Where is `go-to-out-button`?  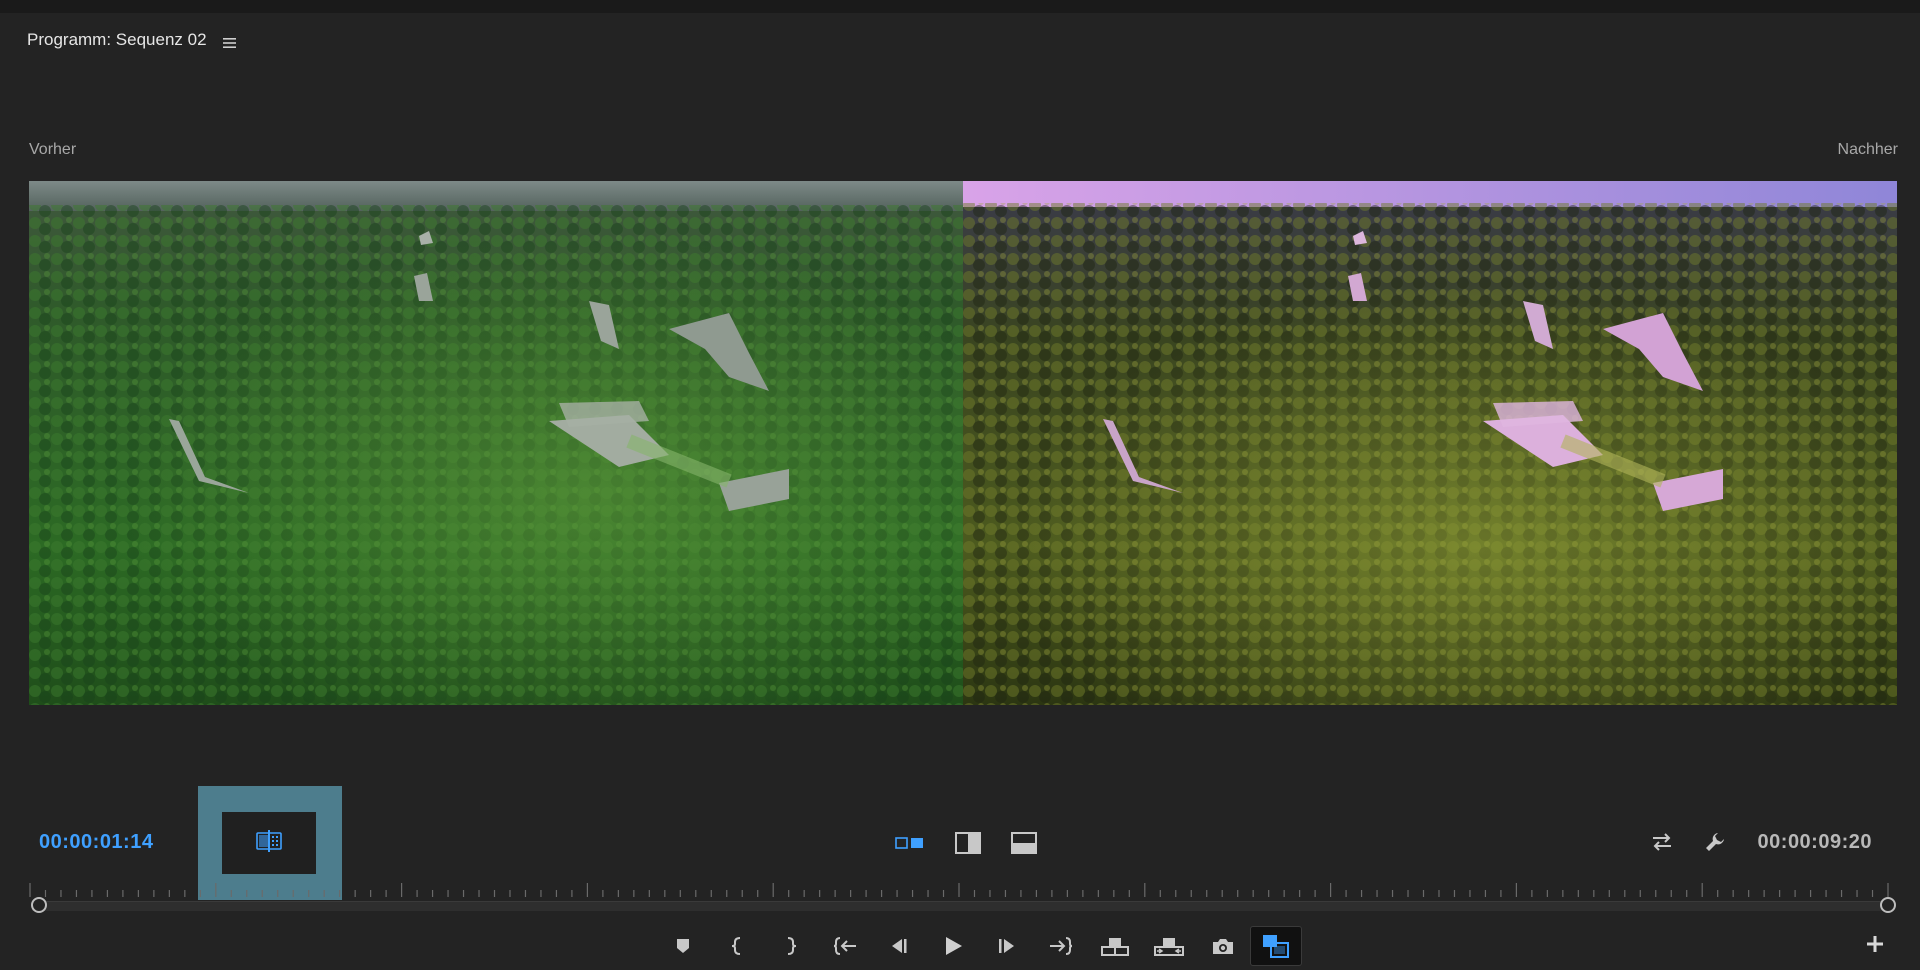
go-to-out-button is located at coordinates (1061, 946).